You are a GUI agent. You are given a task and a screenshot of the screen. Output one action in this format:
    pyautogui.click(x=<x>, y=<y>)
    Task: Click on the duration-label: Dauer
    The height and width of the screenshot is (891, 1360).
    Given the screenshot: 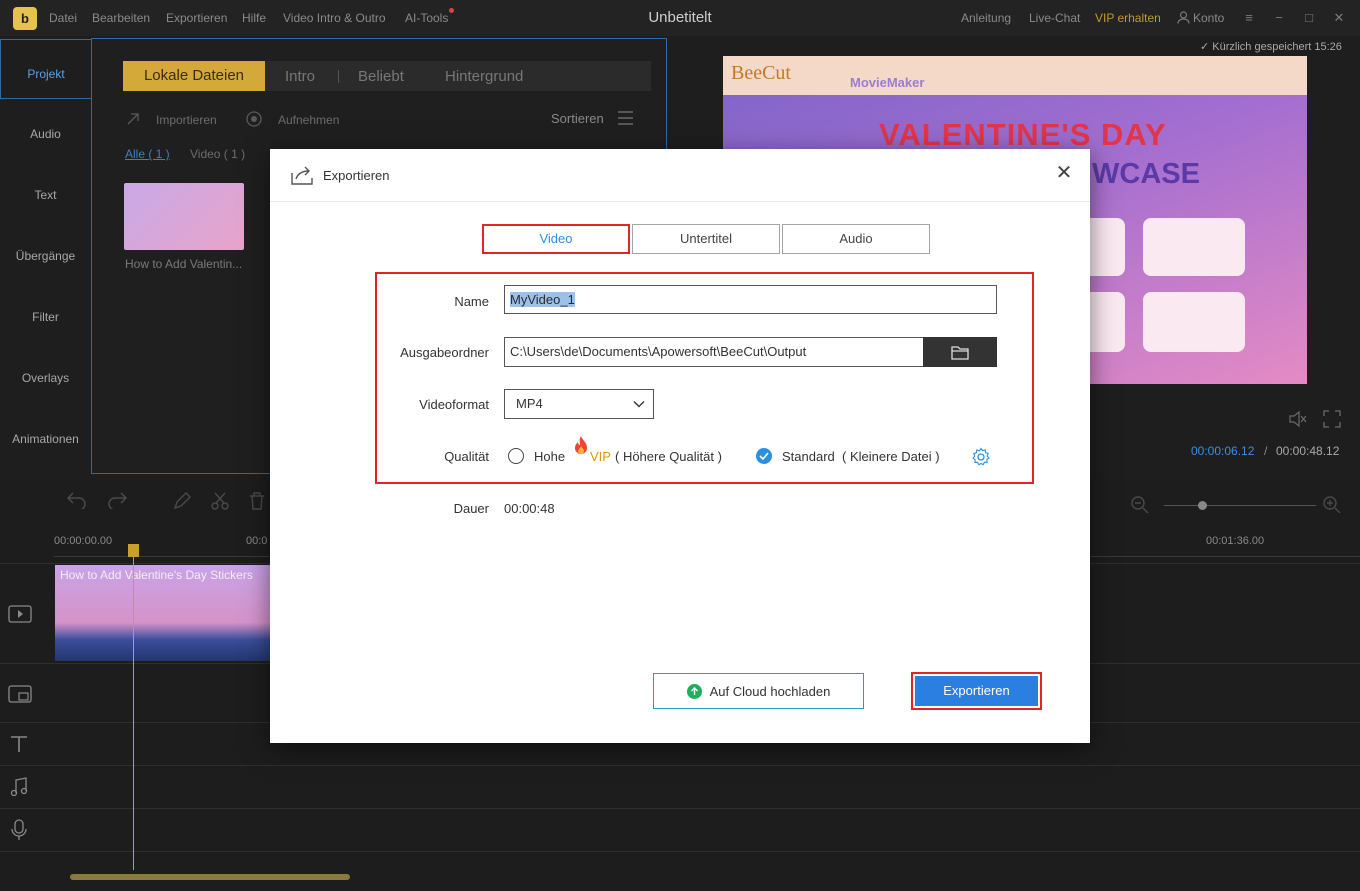 What is the action you would take?
    pyautogui.click(x=471, y=508)
    